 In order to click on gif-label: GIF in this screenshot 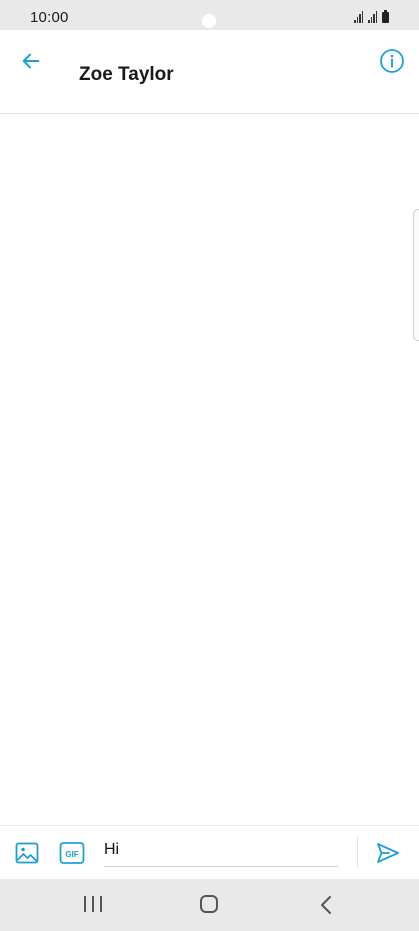, I will do `click(71, 854)`.